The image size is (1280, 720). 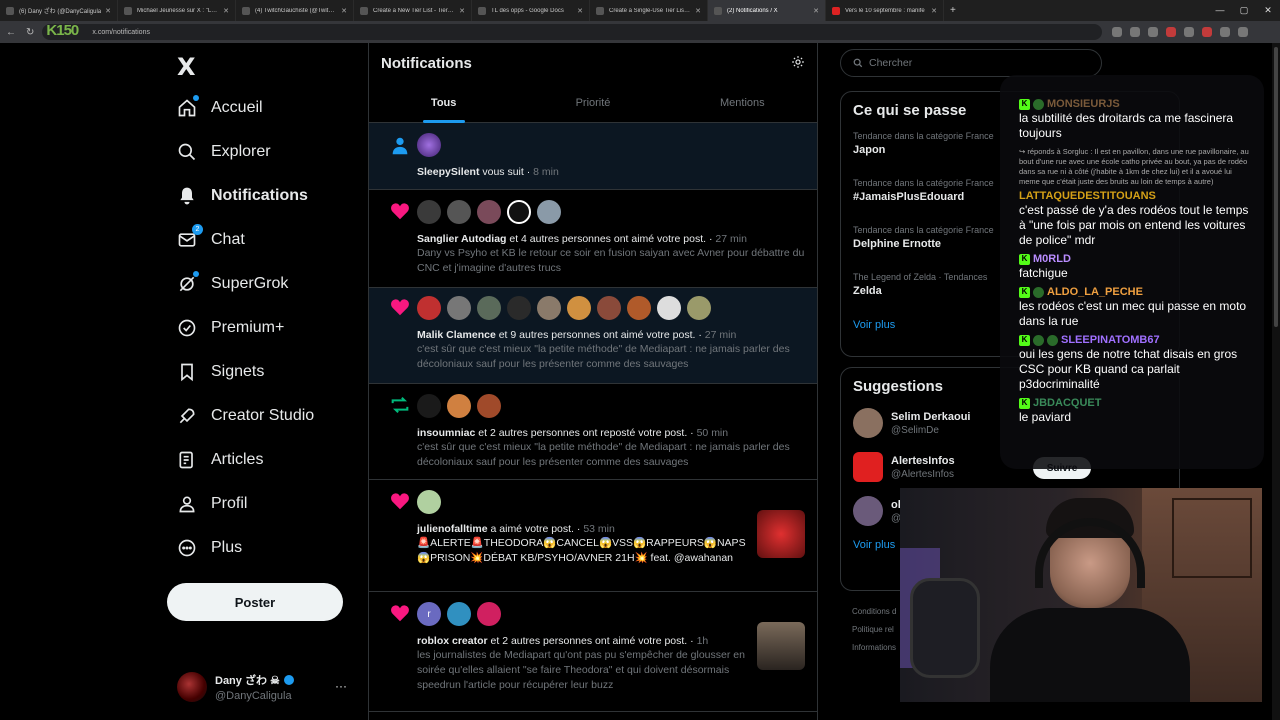 I want to click on notification-actor: Malik Clamence, so click(x=456, y=335).